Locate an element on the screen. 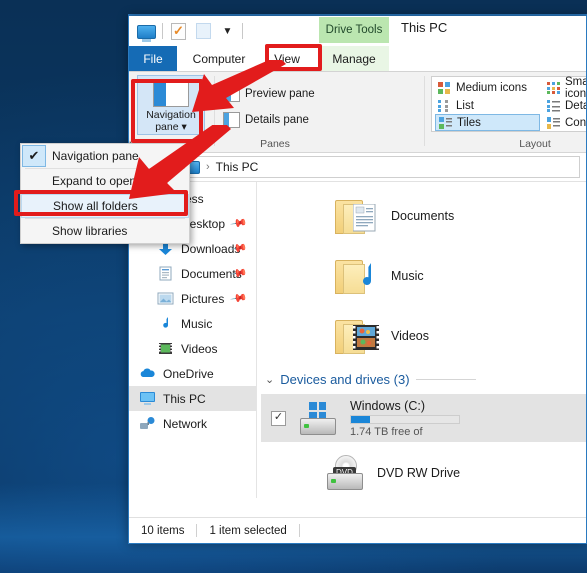 The width and height of the screenshot is (587, 573). customize-qat-caret-icon: ▼ is located at coordinates (227, 31).